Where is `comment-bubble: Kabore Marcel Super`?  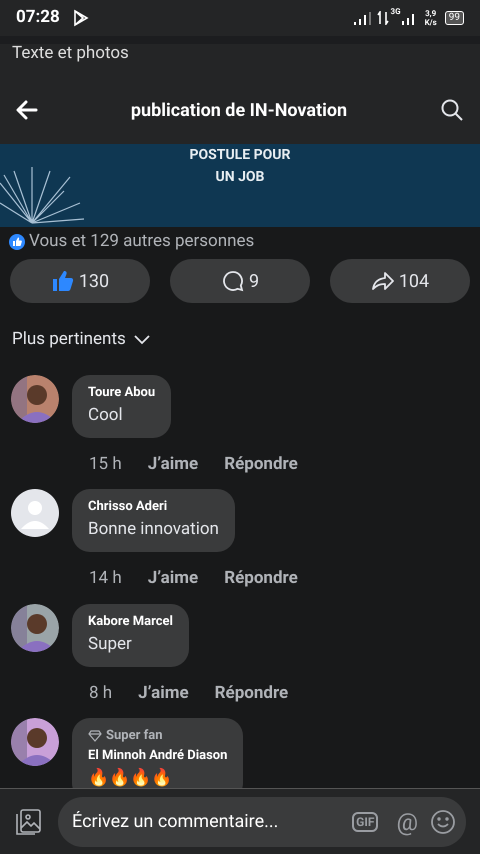
comment-bubble: Kabore Marcel Super is located at coordinates (130, 635).